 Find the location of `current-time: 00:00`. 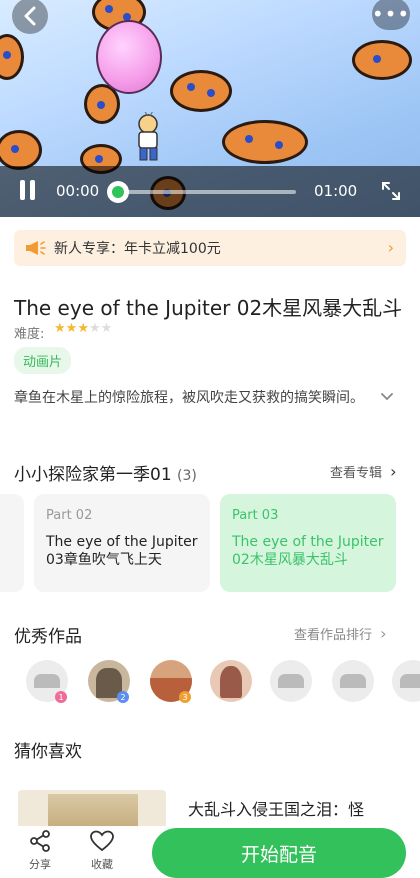

current-time: 00:00 is located at coordinates (78, 191).